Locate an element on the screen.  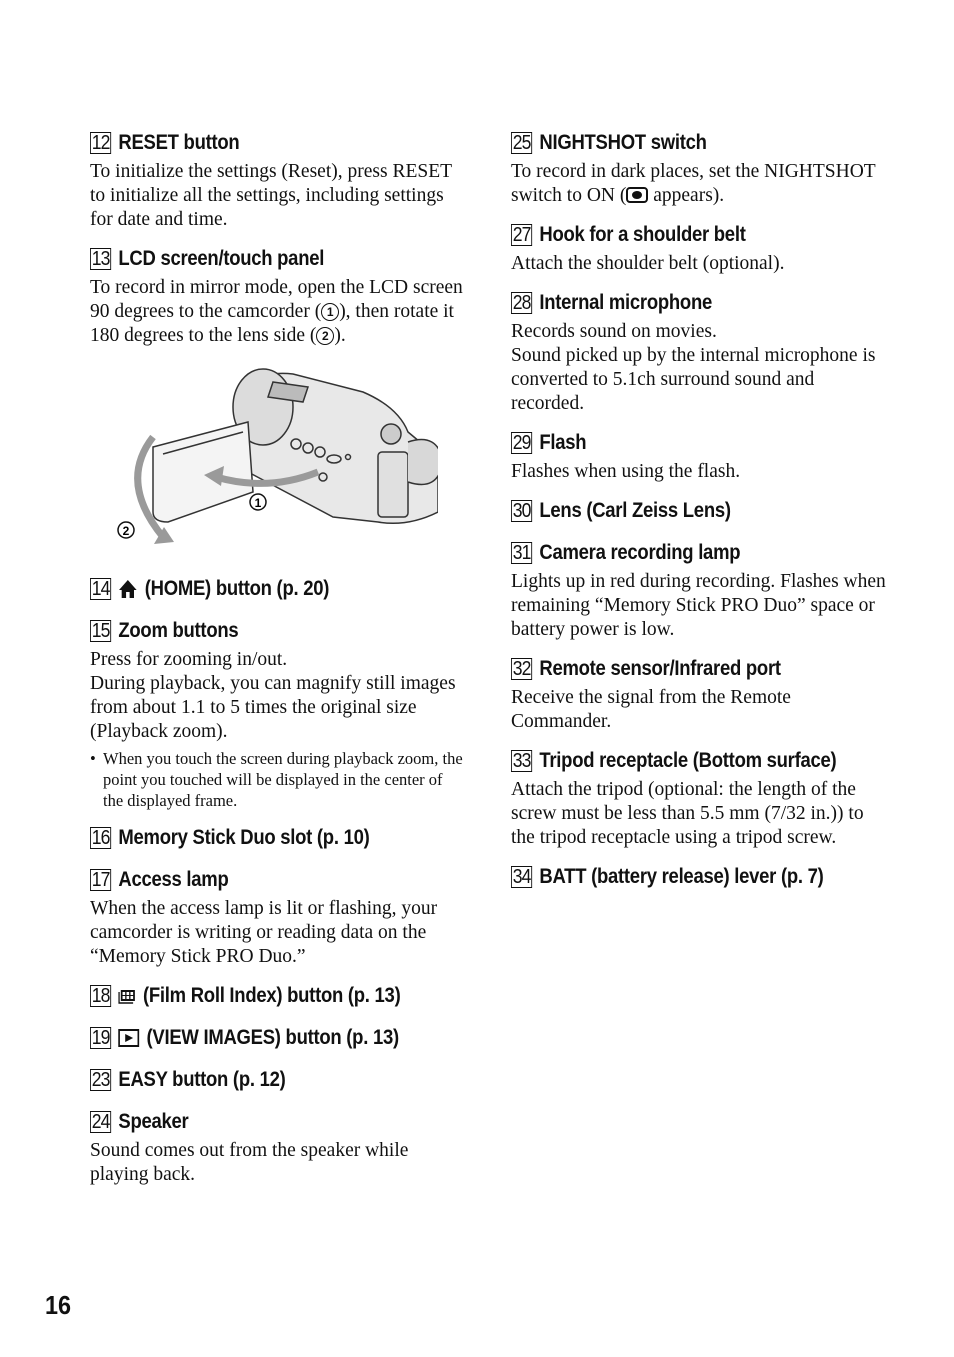
item-title: Memory Stick Duo slot (p. 10) is located at coordinates (244, 837).